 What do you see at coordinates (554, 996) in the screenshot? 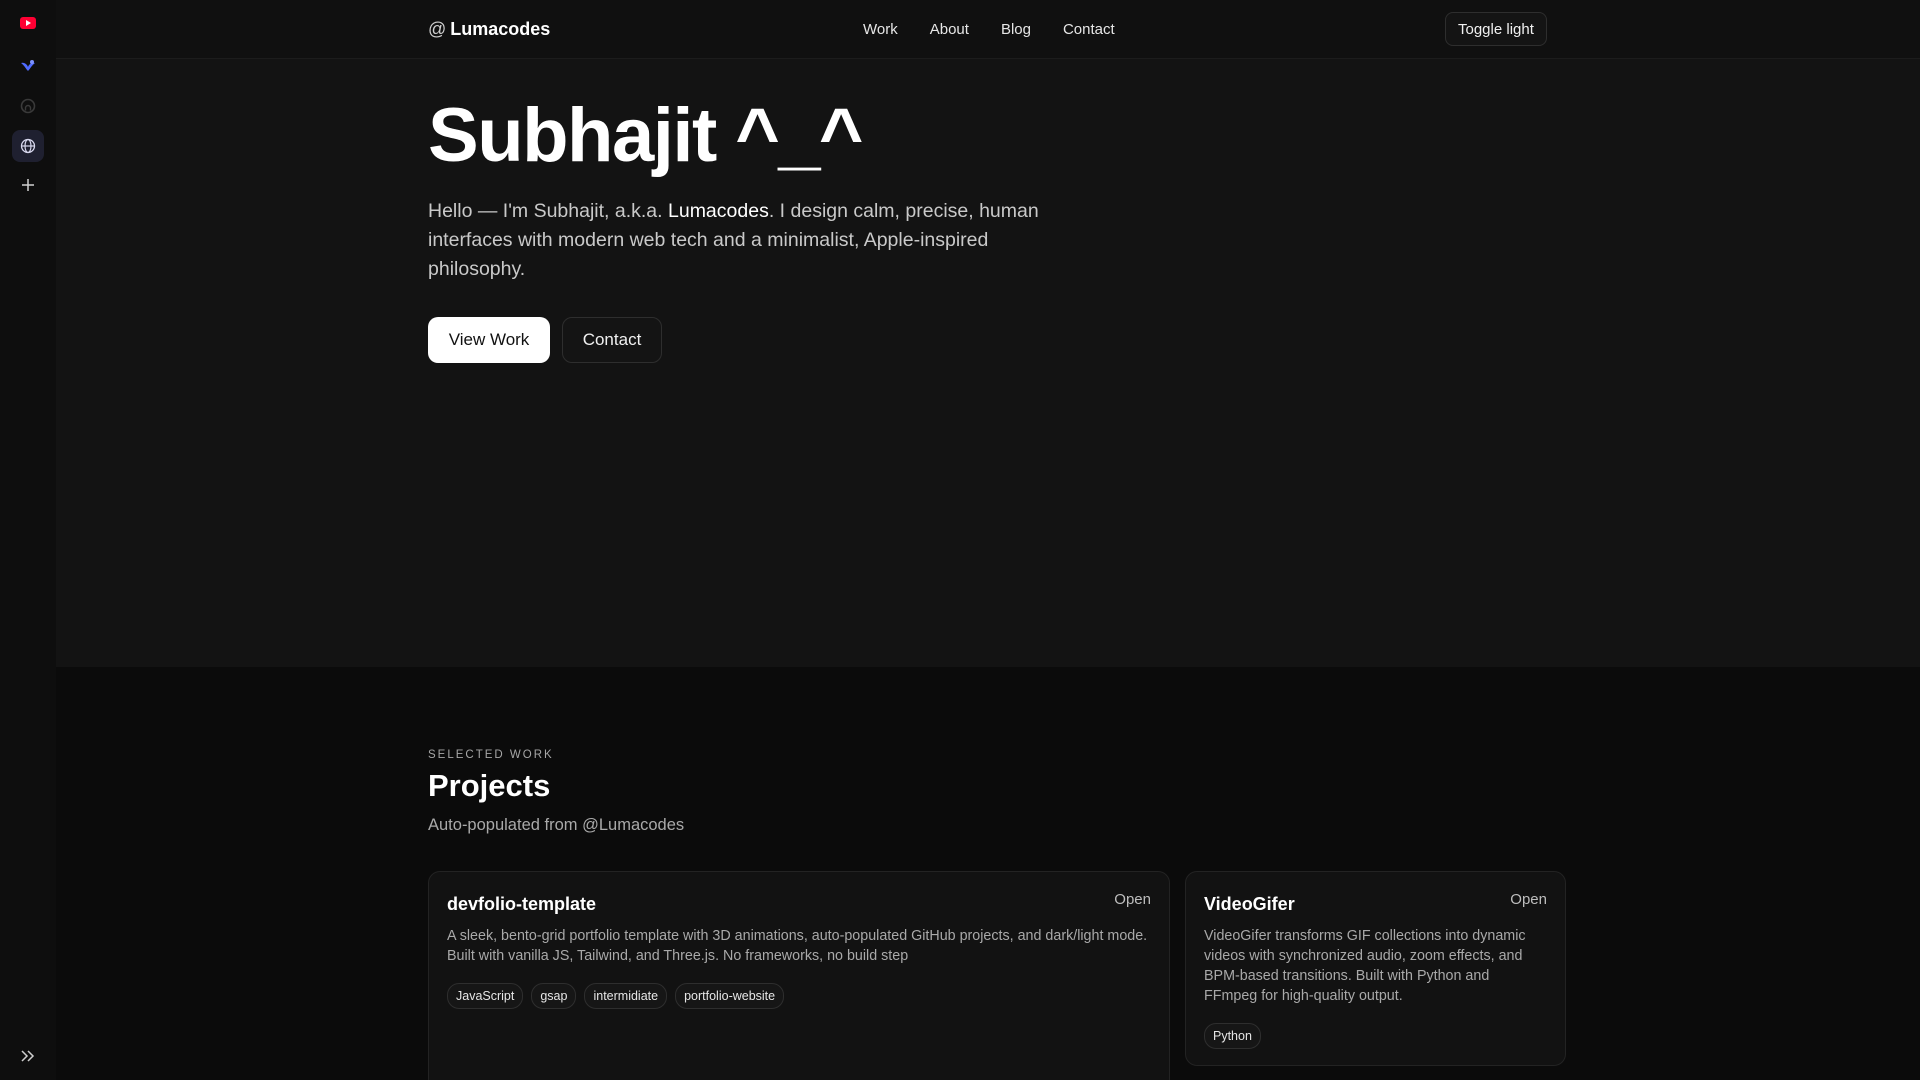
I see `project-tag: gsap` at bounding box center [554, 996].